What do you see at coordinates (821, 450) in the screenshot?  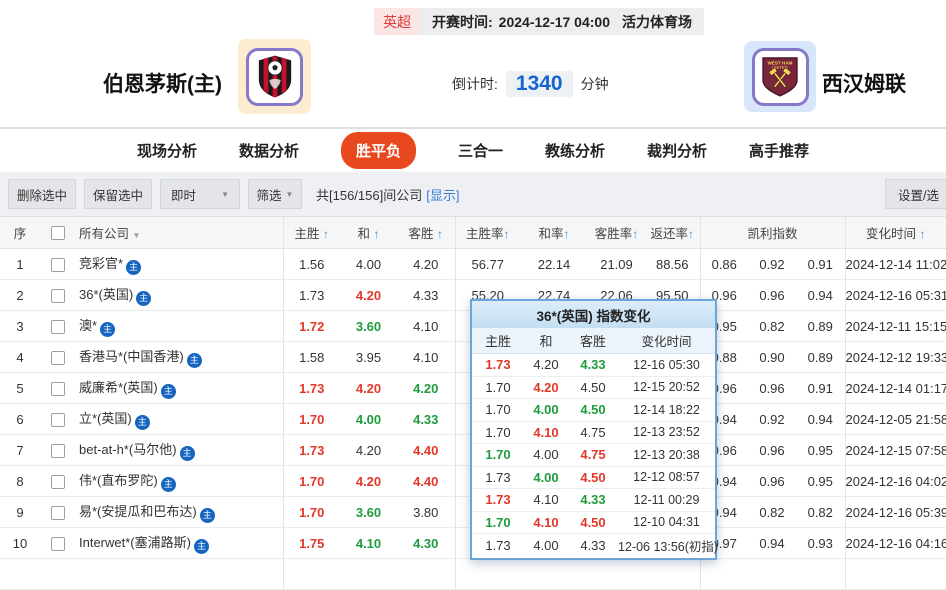 I see `kelly-cell: 0.95` at bounding box center [821, 450].